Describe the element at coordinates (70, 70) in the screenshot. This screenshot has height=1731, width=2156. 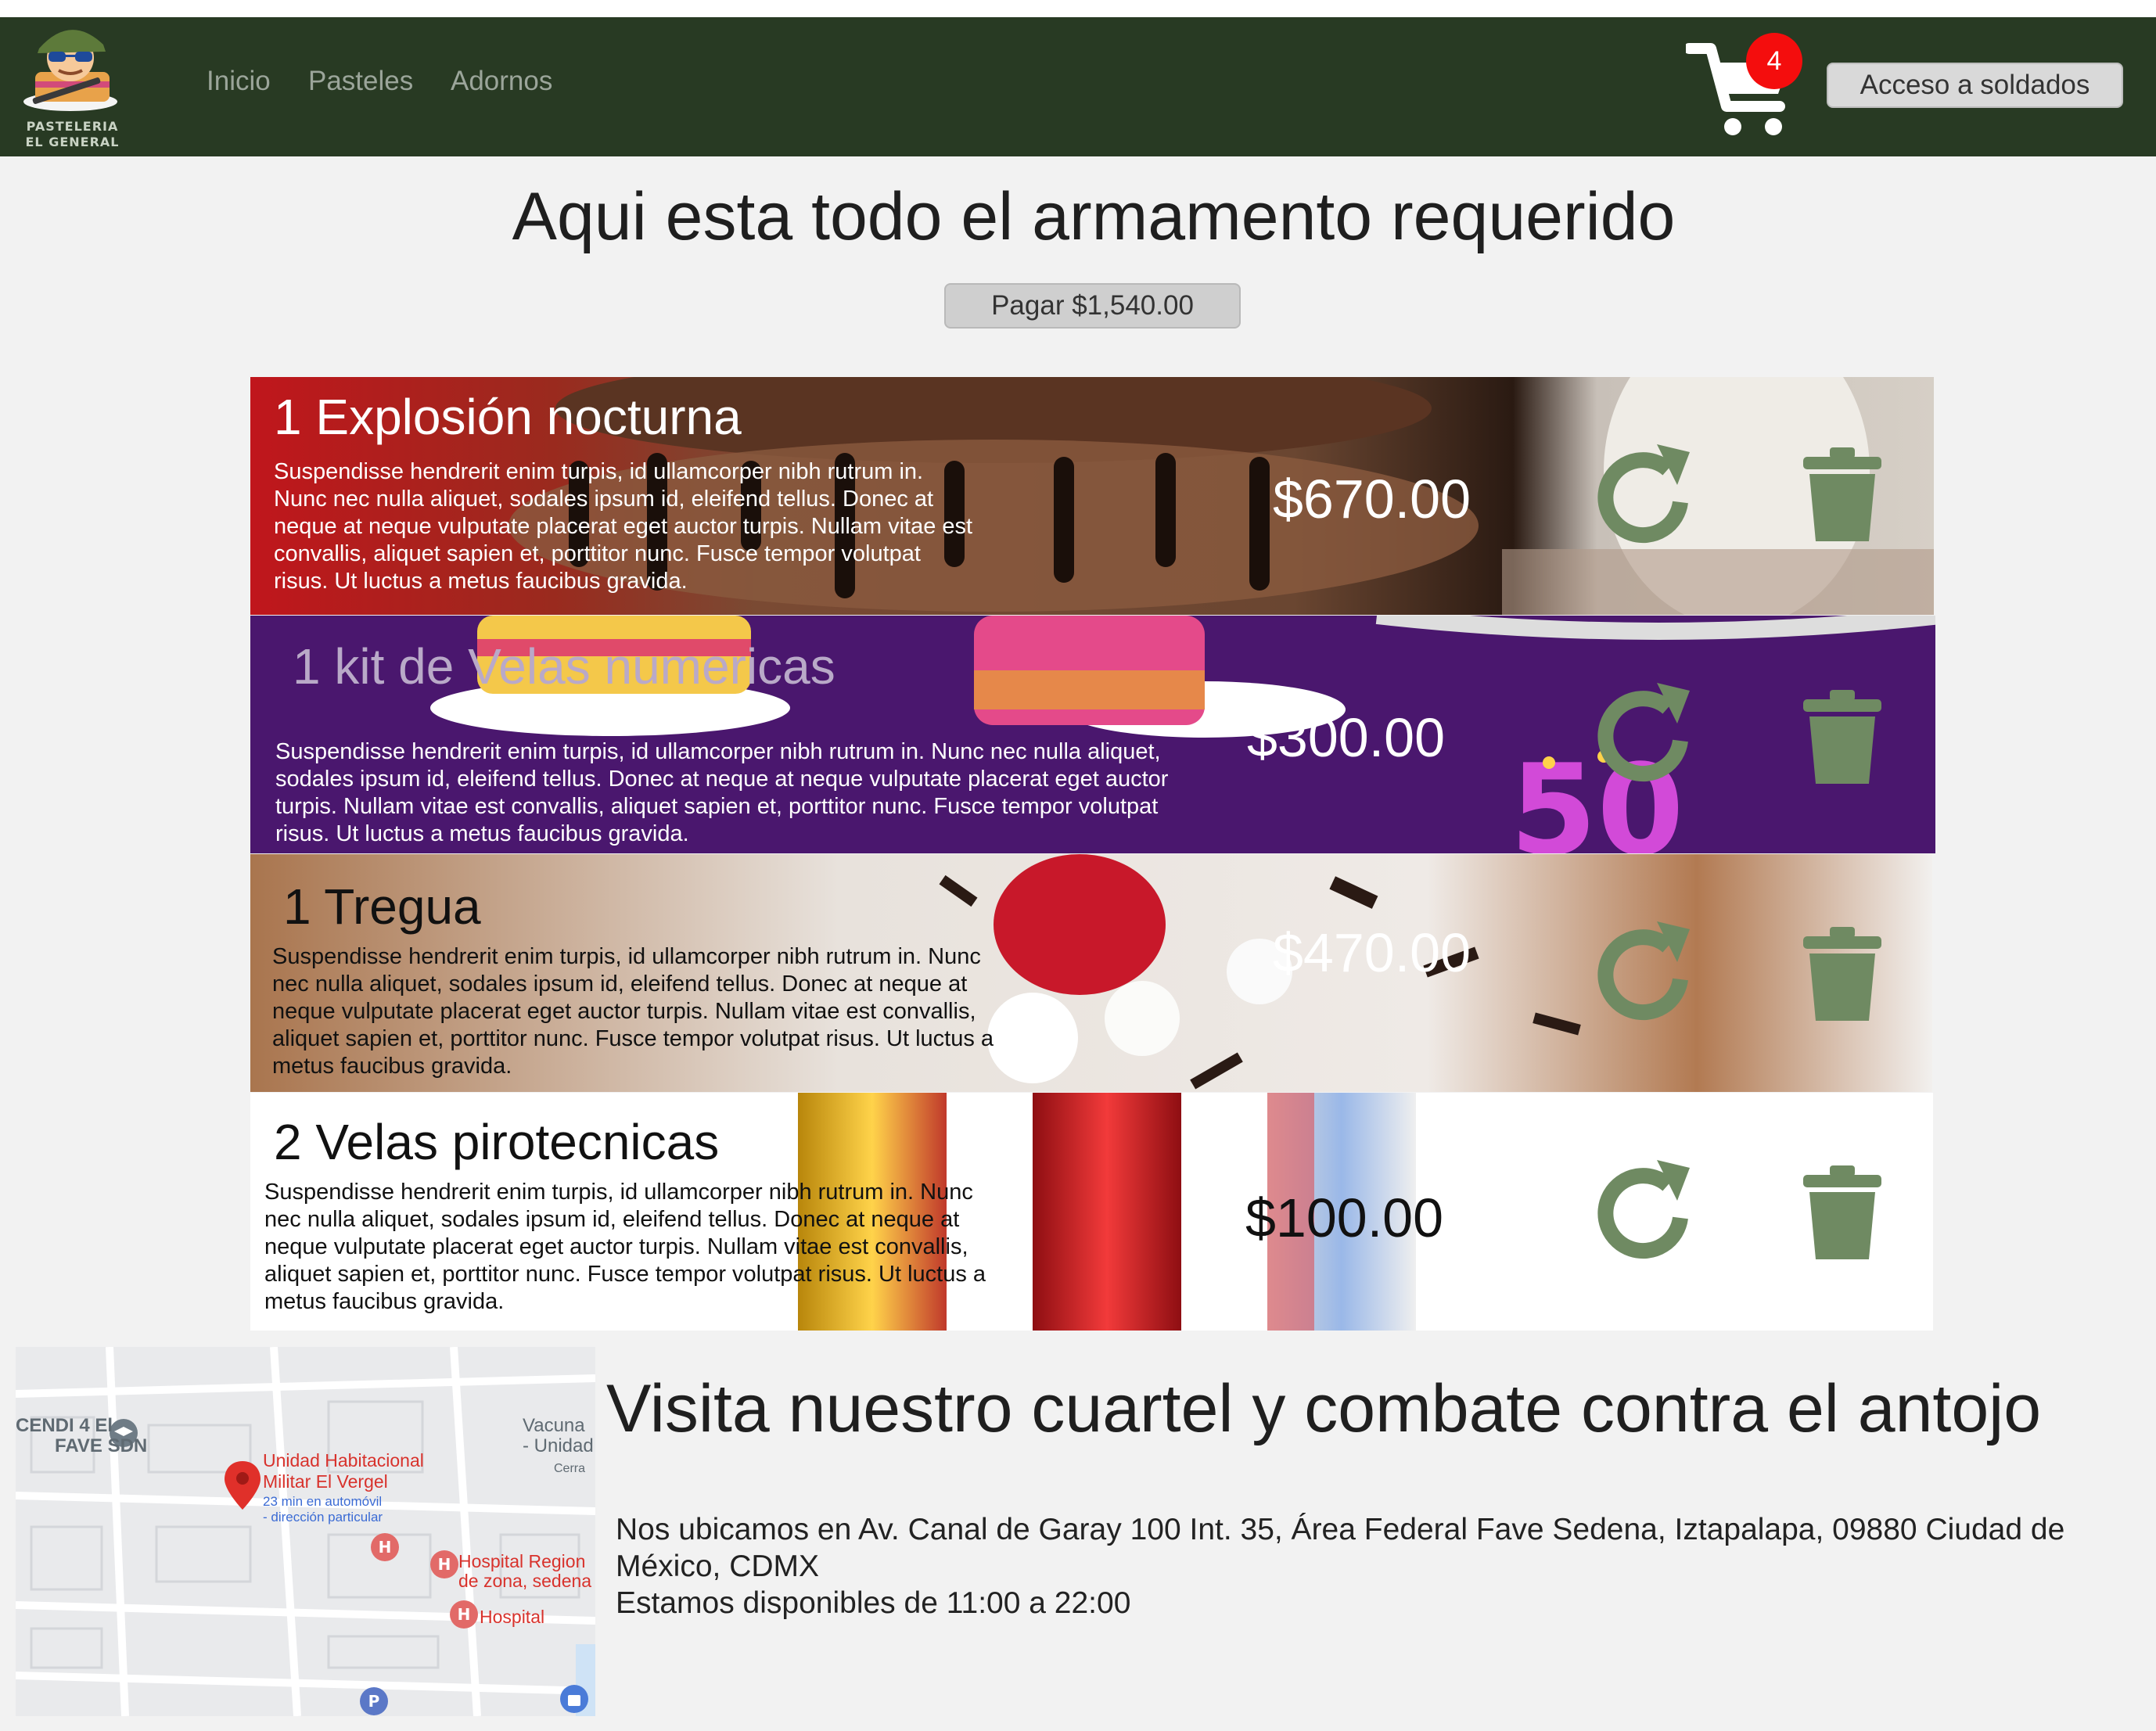
I see `soldier-cake-logo-icon` at that location.